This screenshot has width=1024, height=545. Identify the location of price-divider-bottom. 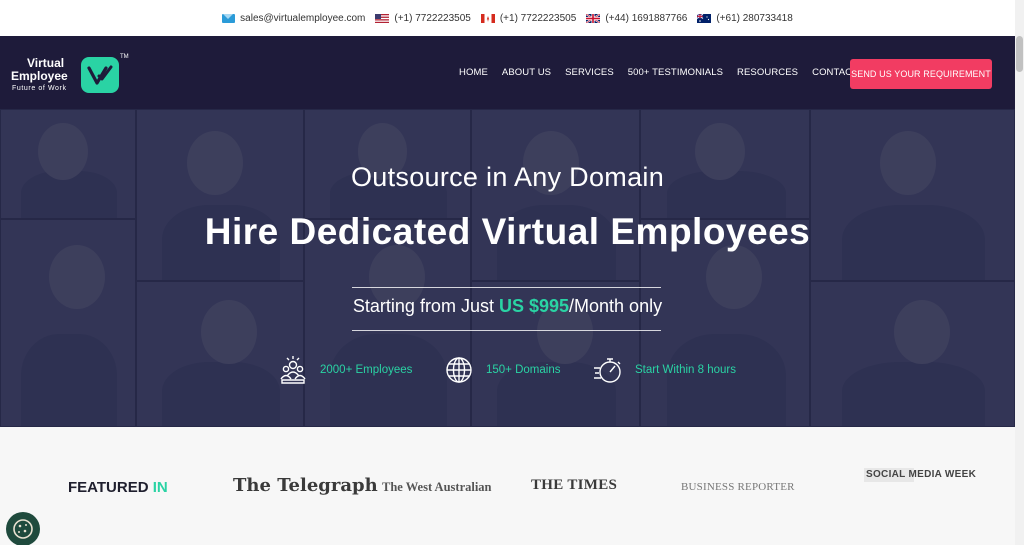
(506, 330).